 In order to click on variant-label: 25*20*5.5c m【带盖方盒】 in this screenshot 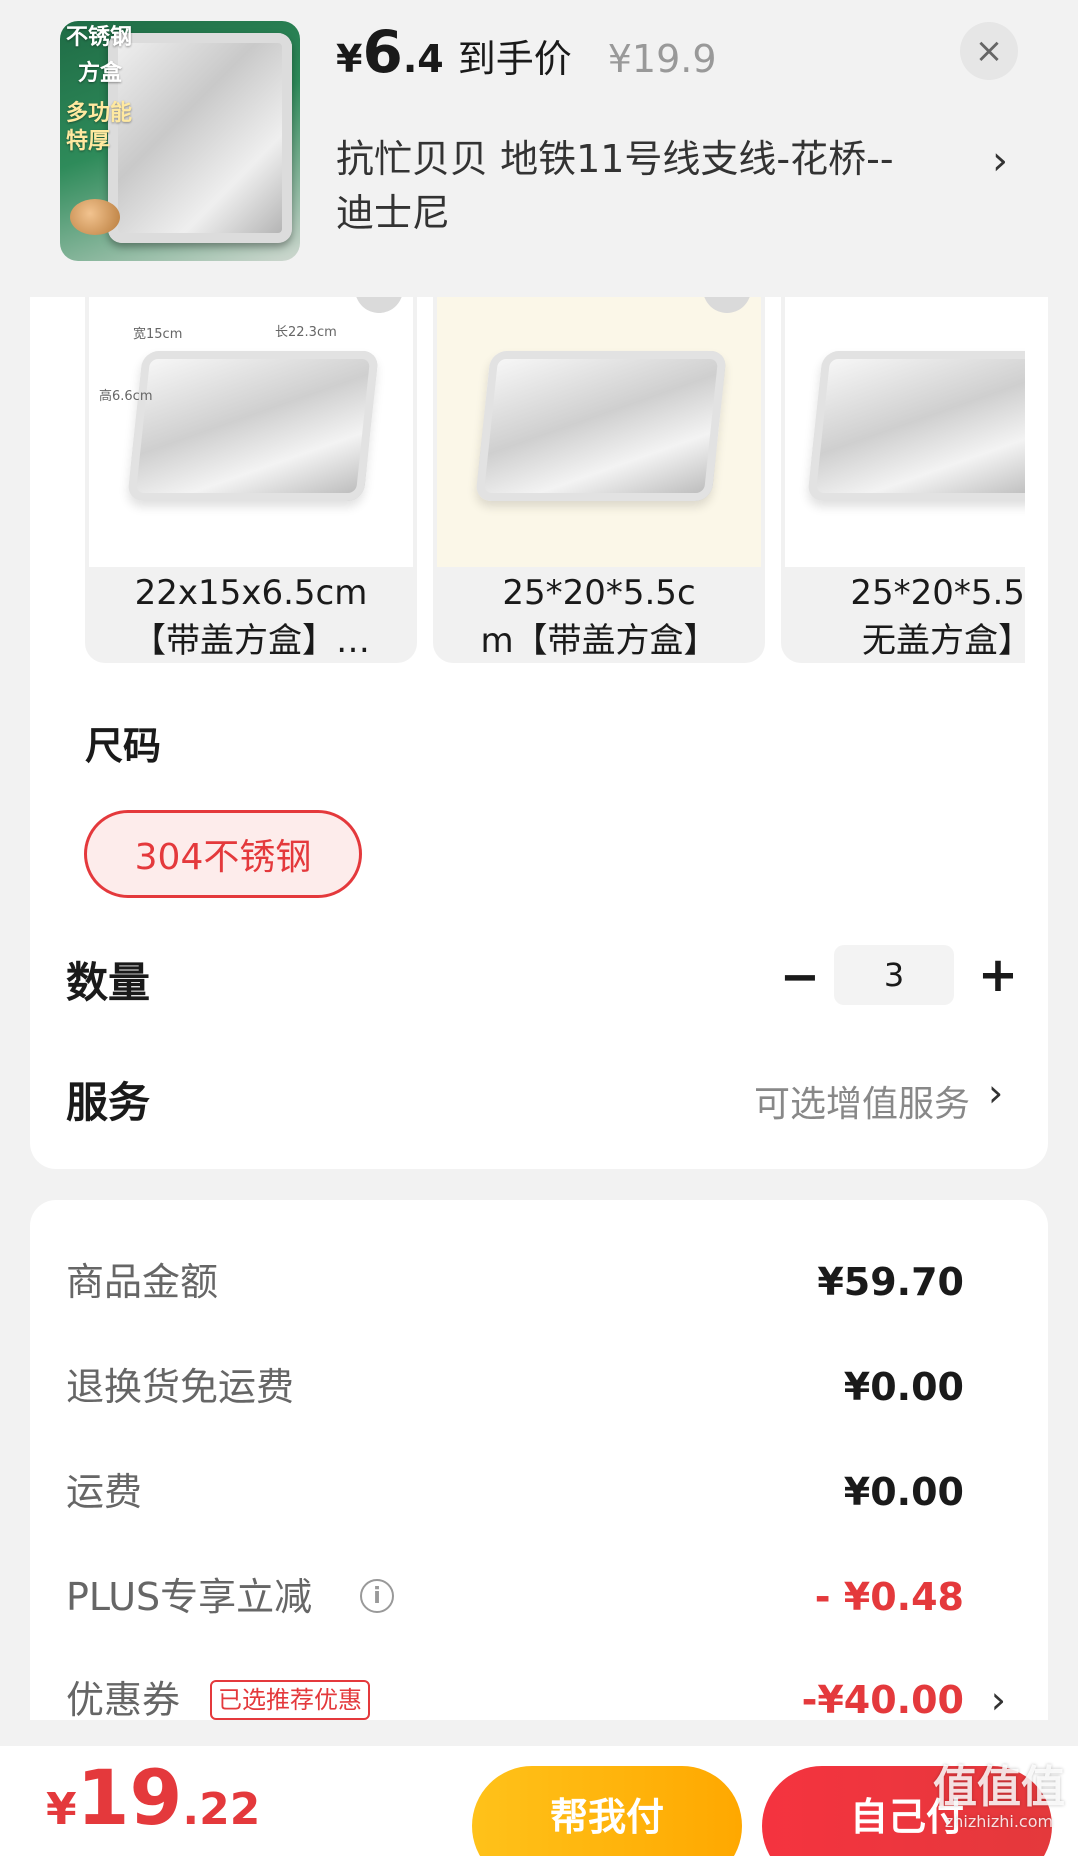, I will do `click(599, 615)`.